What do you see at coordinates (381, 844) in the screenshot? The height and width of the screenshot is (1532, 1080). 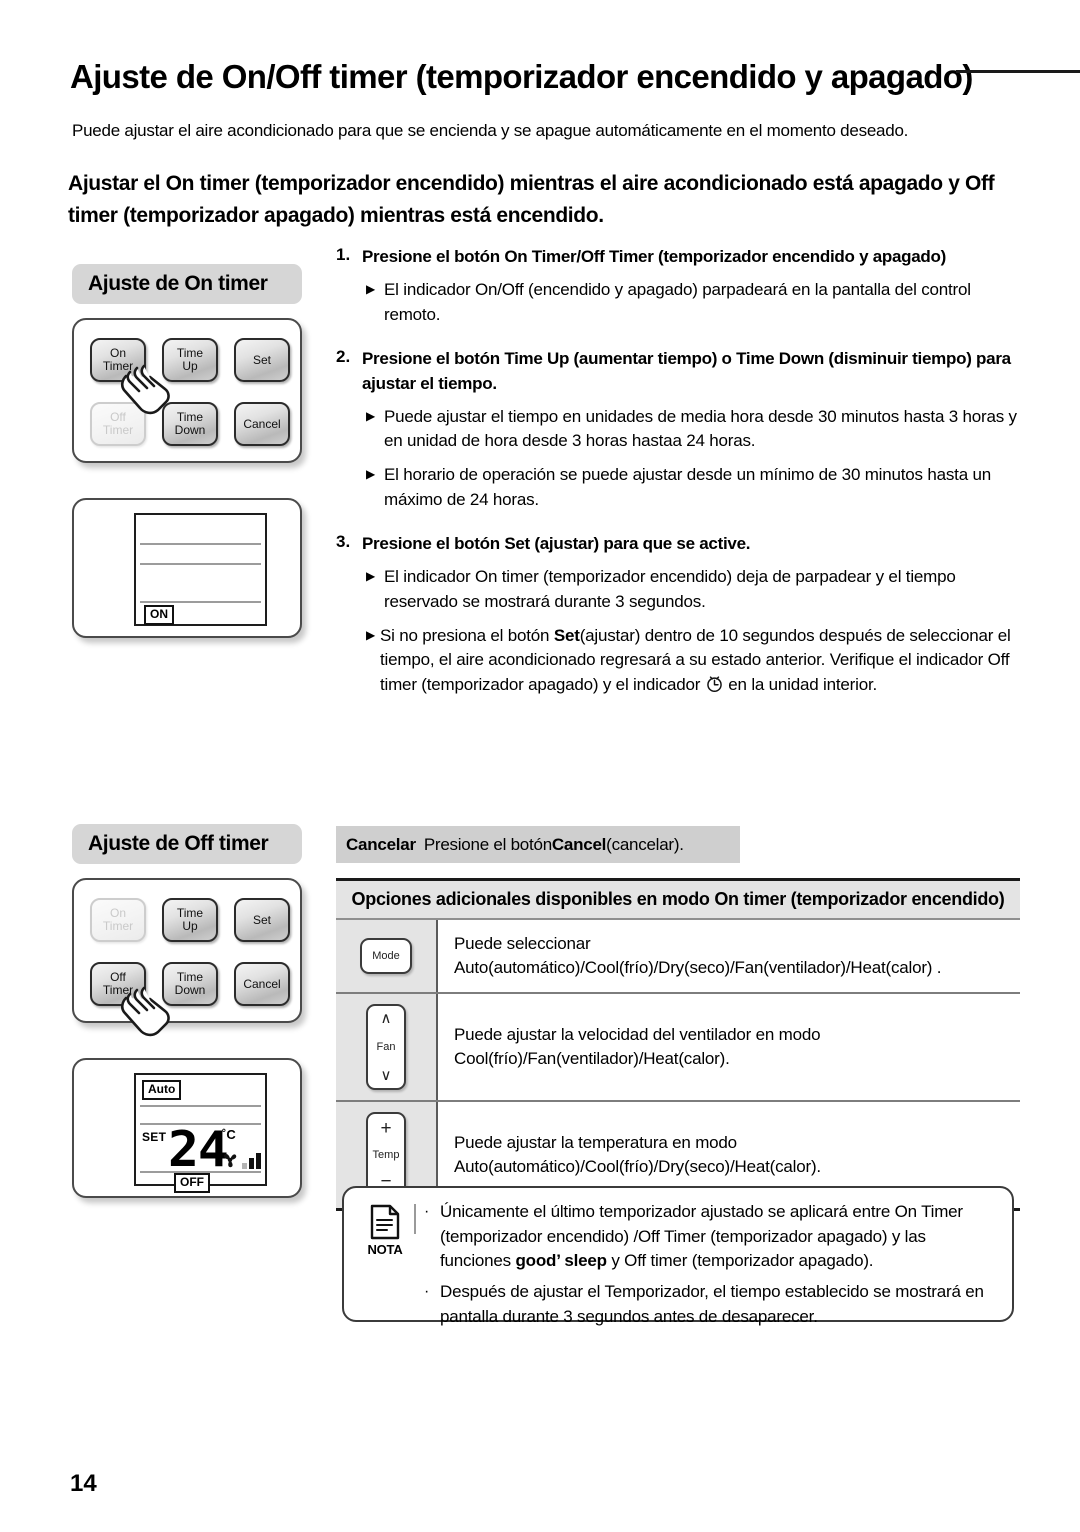 I see `cancel-label: Cancelar` at bounding box center [381, 844].